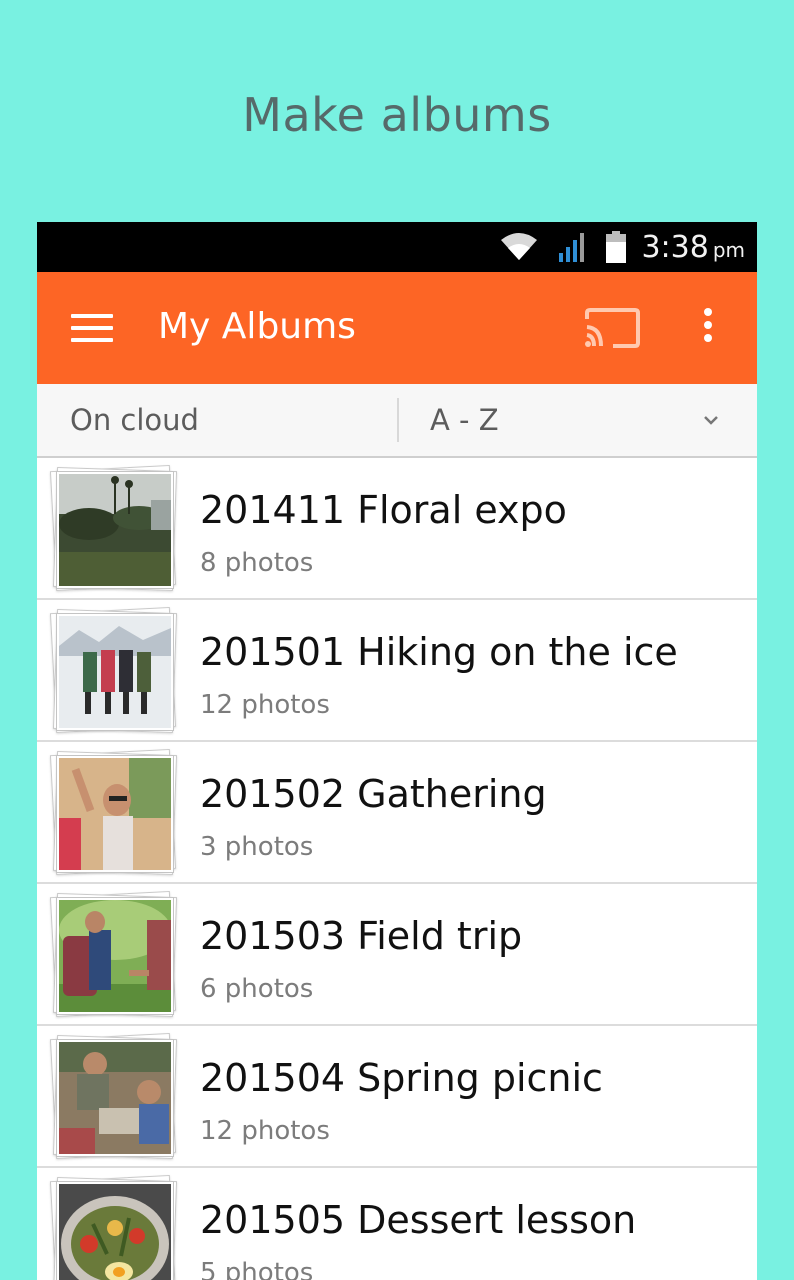  Describe the element at coordinates (92, 328) in the screenshot. I see `menu-icon` at that location.